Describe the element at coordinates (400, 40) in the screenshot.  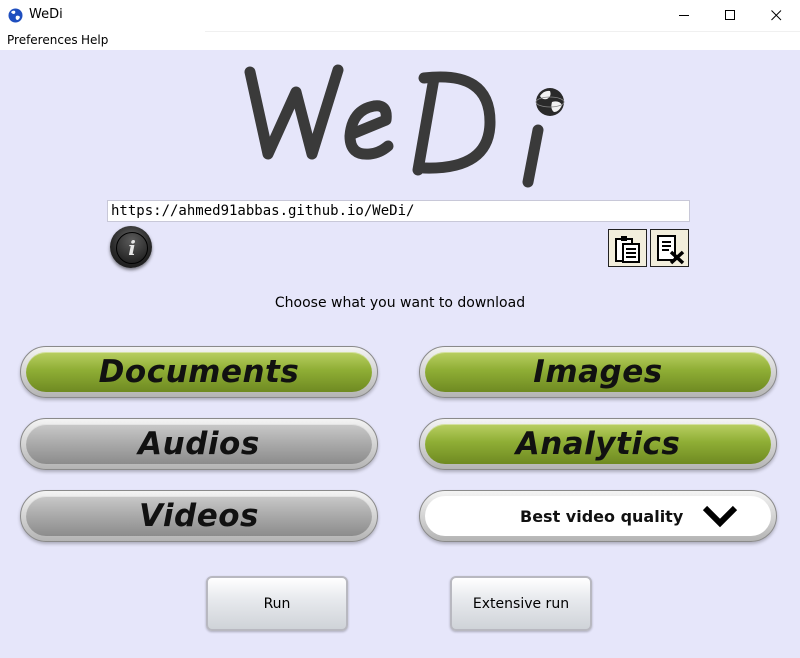
I see `menu-bar: Preferences Help` at that location.